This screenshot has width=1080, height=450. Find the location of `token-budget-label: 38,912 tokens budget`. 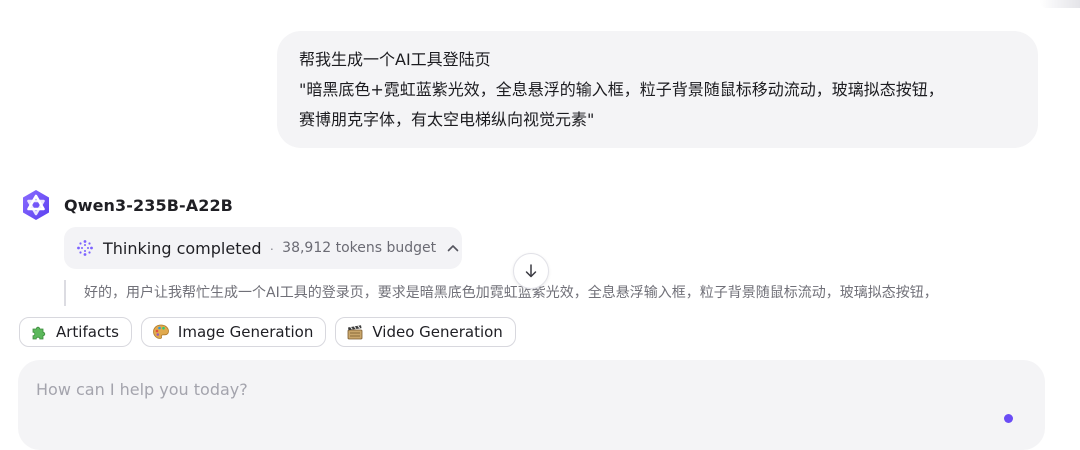

token-budget-label: 38,912 tokens budget is located at coordinates (359, 248).